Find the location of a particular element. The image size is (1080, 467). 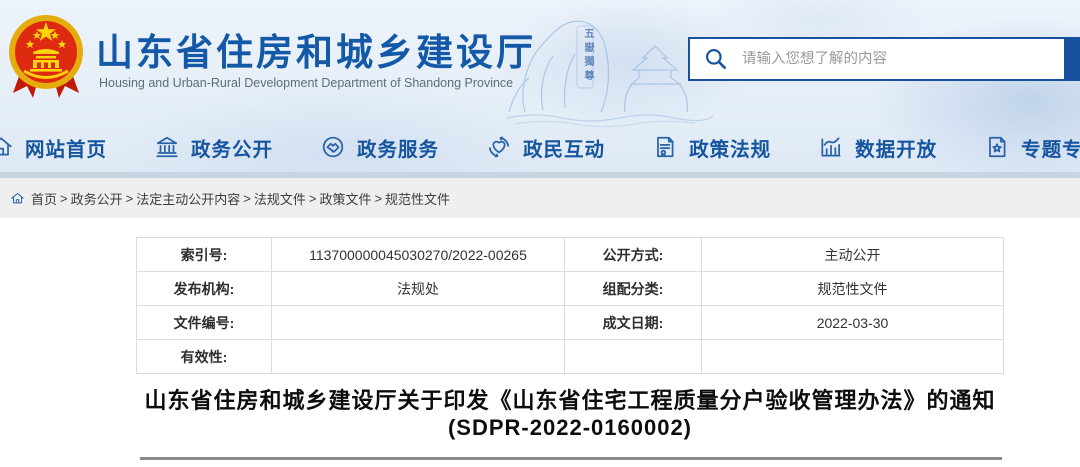

breadcrumb-item-normative-files: 规范性文件 is located at coordinates (417, 198).